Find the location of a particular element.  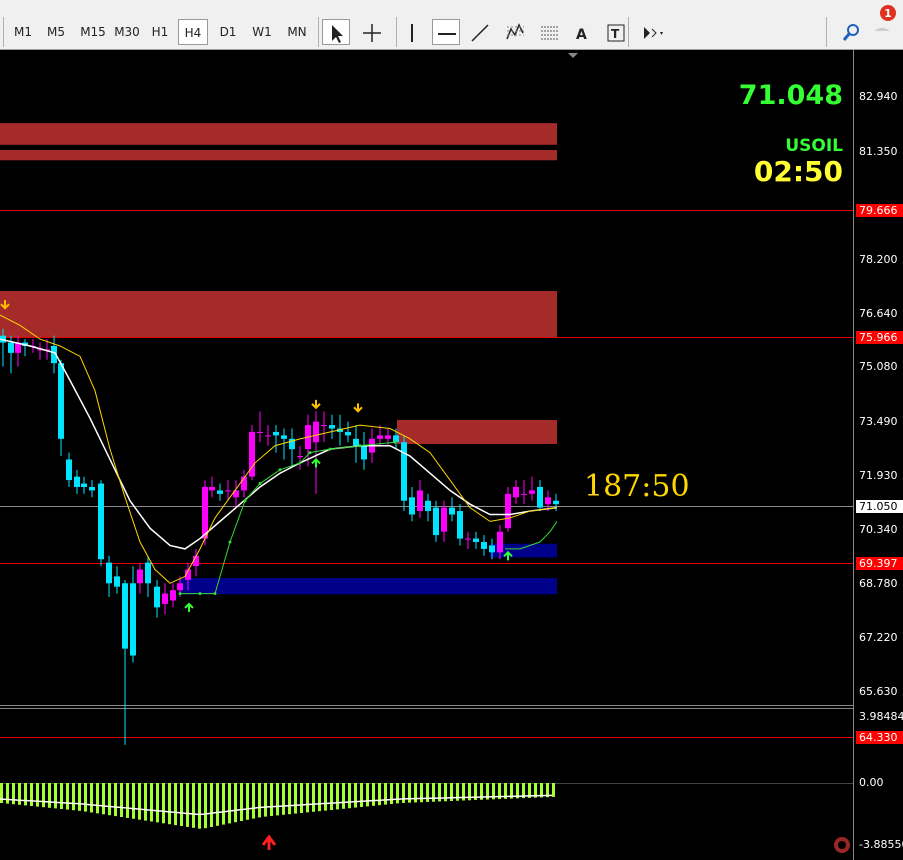

svg-text: T is located at coordinates (615, 34).